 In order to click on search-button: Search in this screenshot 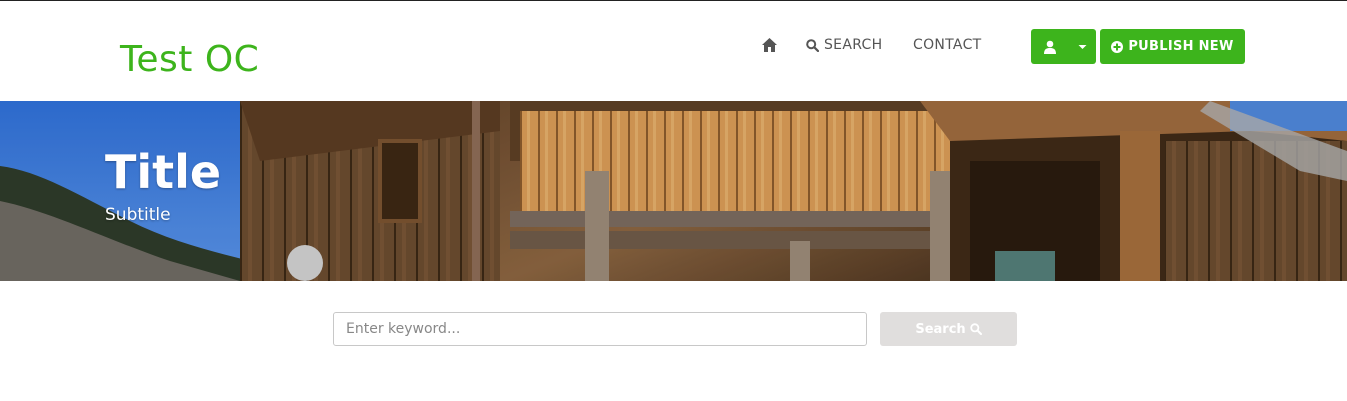, I will do `click(948, 329)`.